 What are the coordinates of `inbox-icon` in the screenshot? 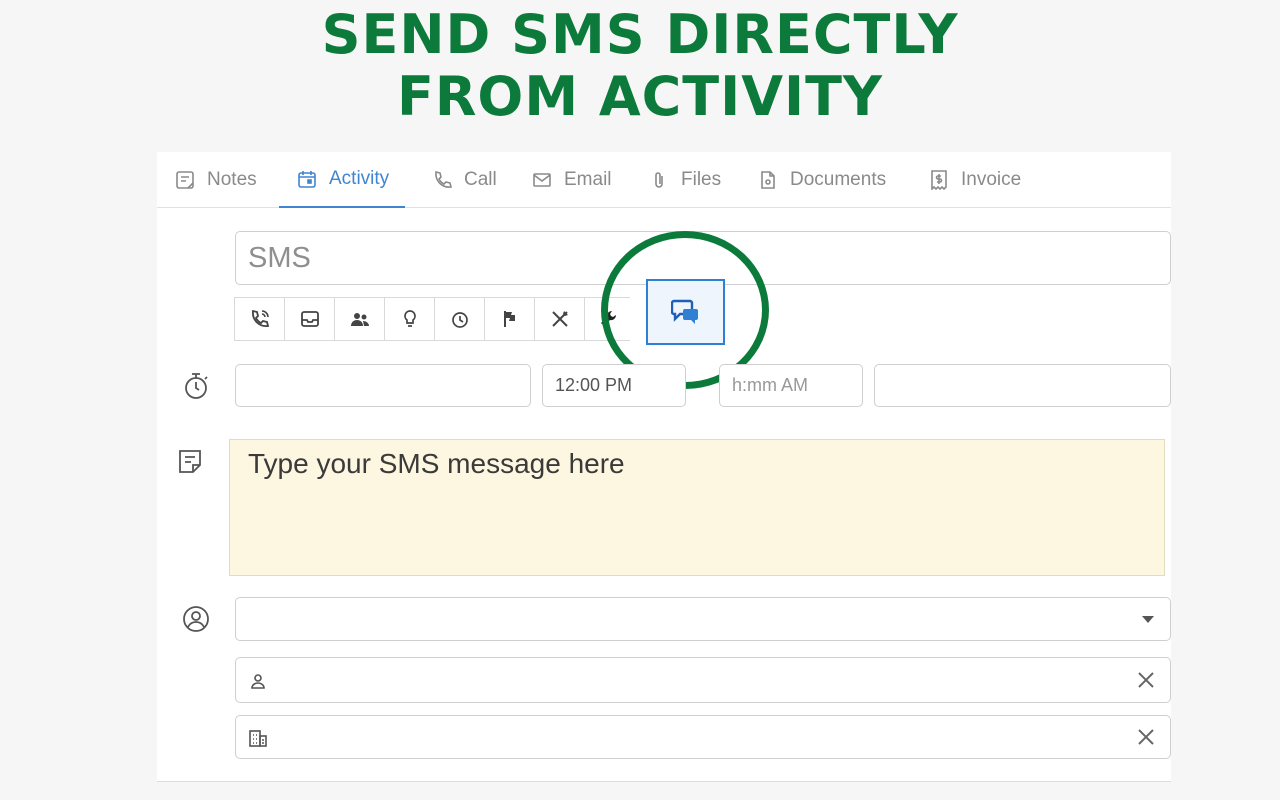 It's located at (309, 319).